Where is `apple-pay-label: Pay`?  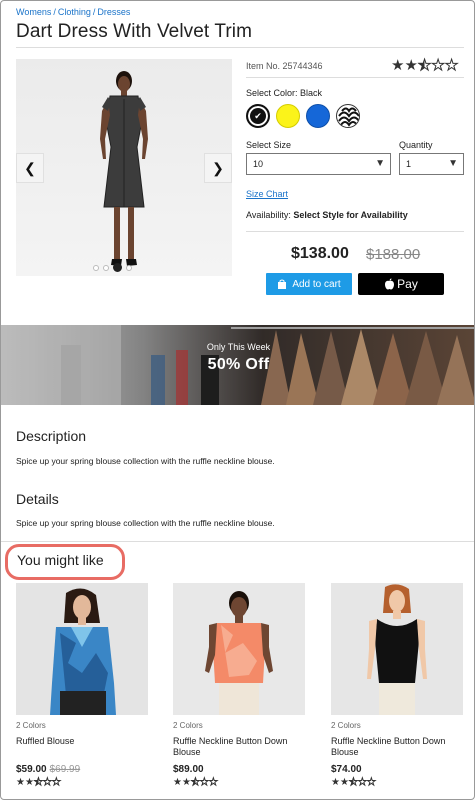
apple-pay-label: Pay is located at coordinates (407, 284).